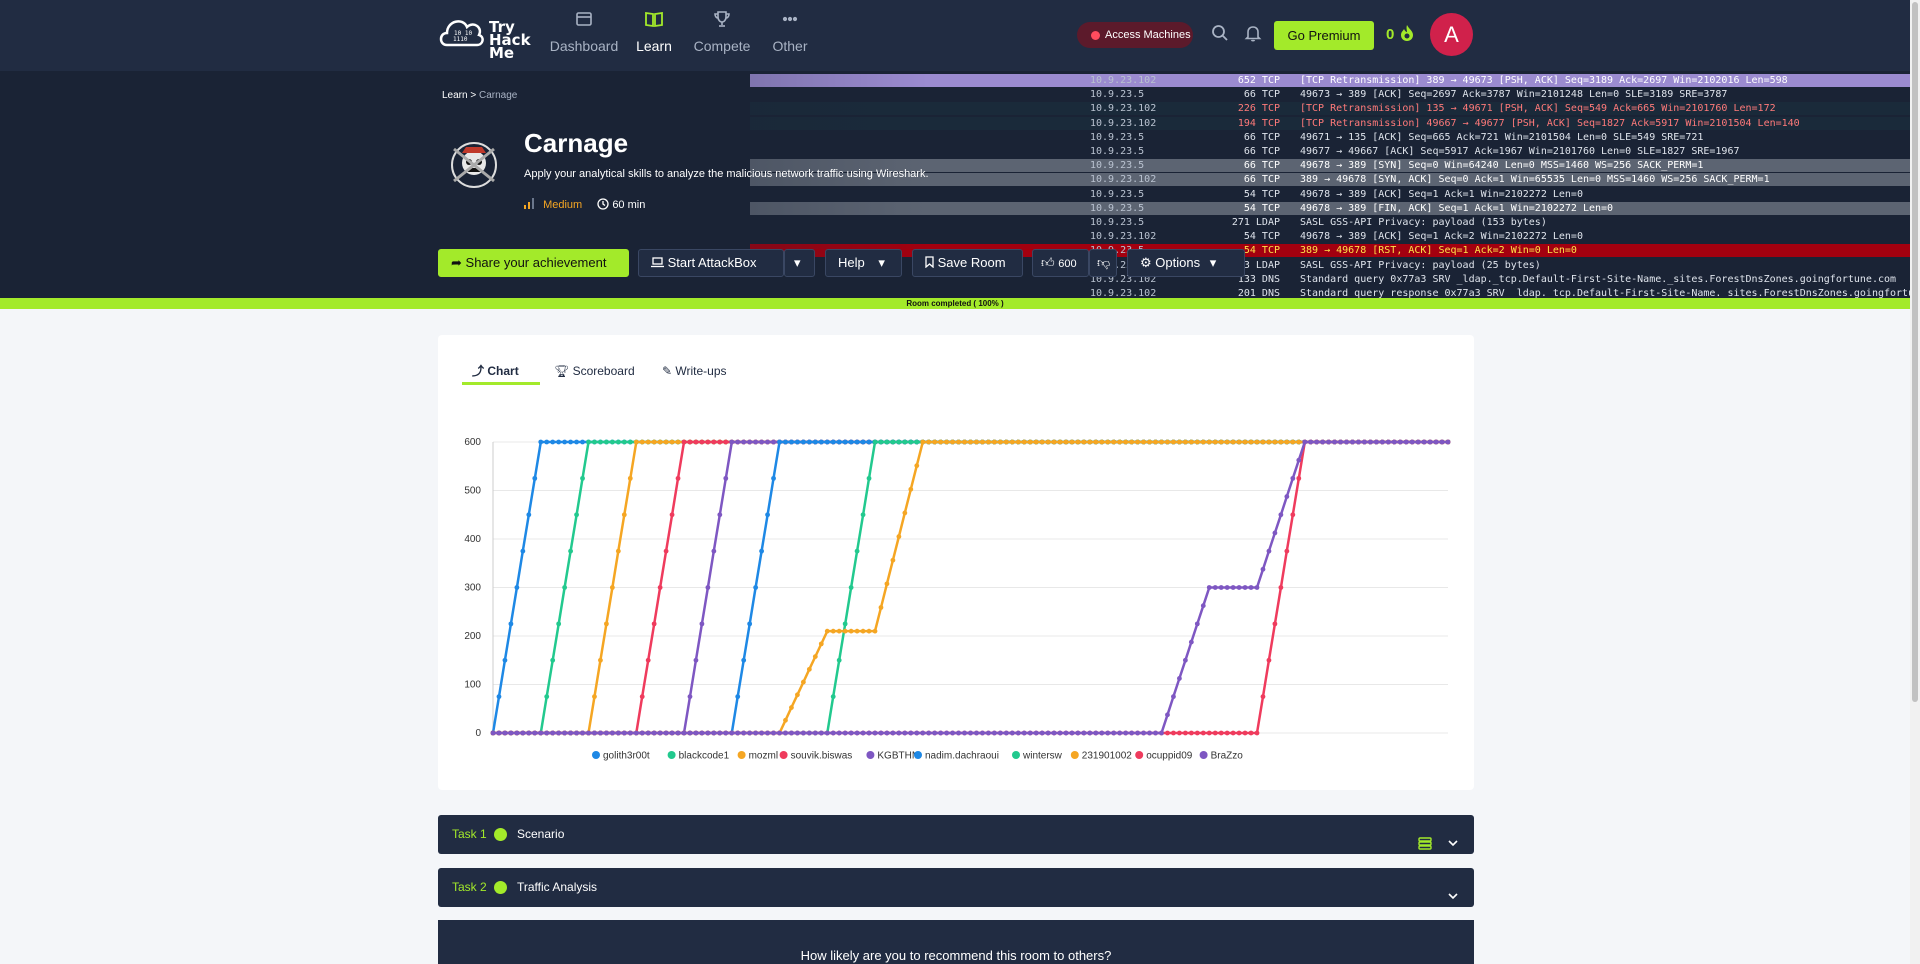 This screenshot has width=1920, height=964. I want to click on packet-length: 54 TCP, so click(1261, 208).